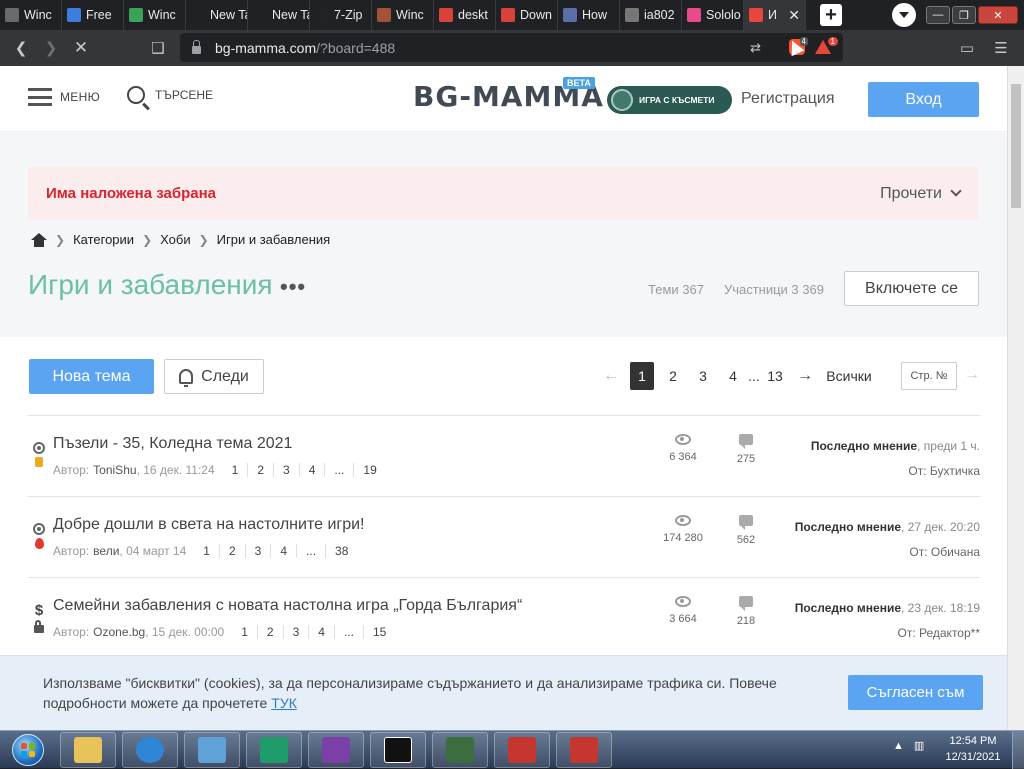 This screenshot has width=1024, height=769. Describe the element at coordinates (175, 239) in the screenshot. I see `breadcrumb-hobby: Хоби` at that location.